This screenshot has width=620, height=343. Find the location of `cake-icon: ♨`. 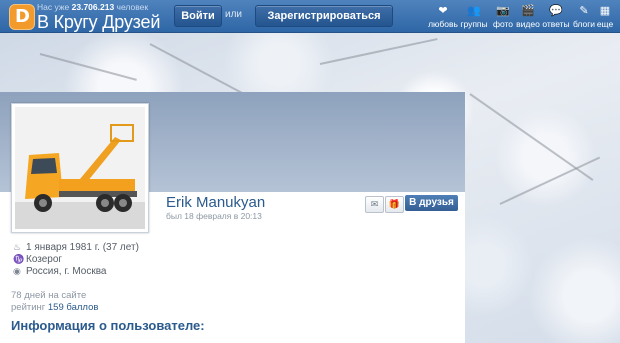

cake-icon: ♨ is located at coordinates (17, 247).